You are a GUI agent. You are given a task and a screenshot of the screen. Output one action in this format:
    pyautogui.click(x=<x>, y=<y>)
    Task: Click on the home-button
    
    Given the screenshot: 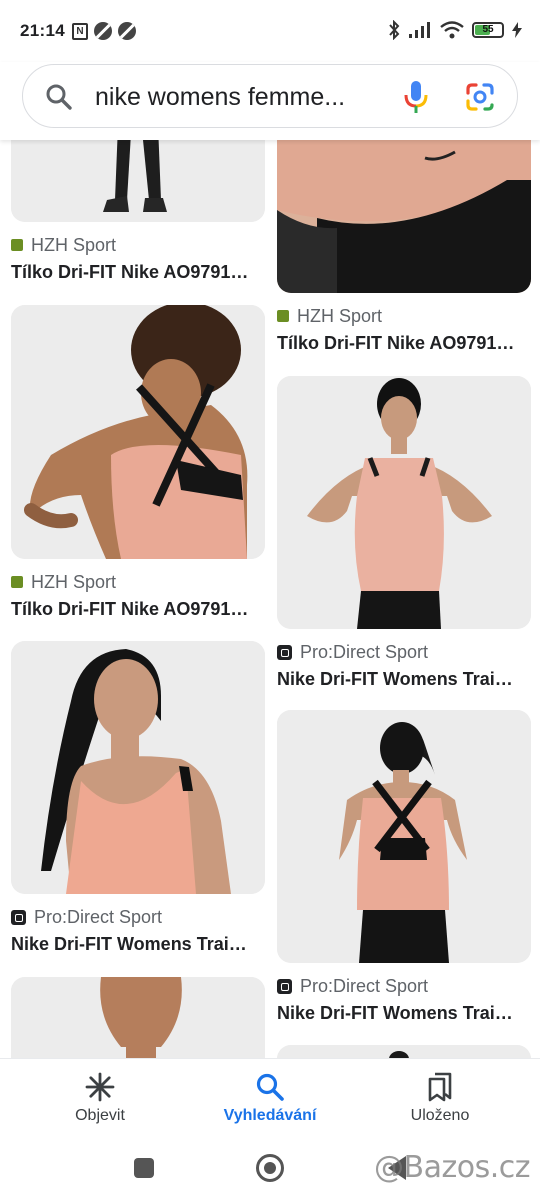 What is the action you would take?
    pyautogui.click(x=270, y=1168)
    